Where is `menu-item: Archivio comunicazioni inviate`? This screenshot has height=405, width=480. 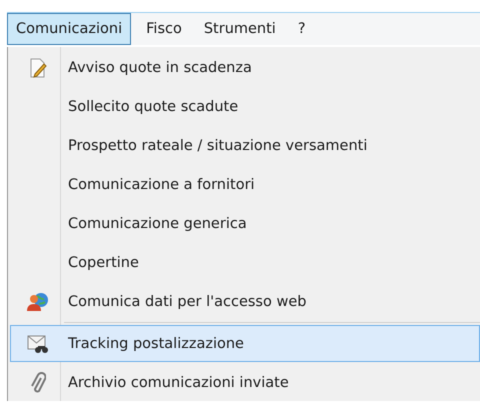 menu-item: Archivio comunicazioni inviate is located at coordinates (245, 382).